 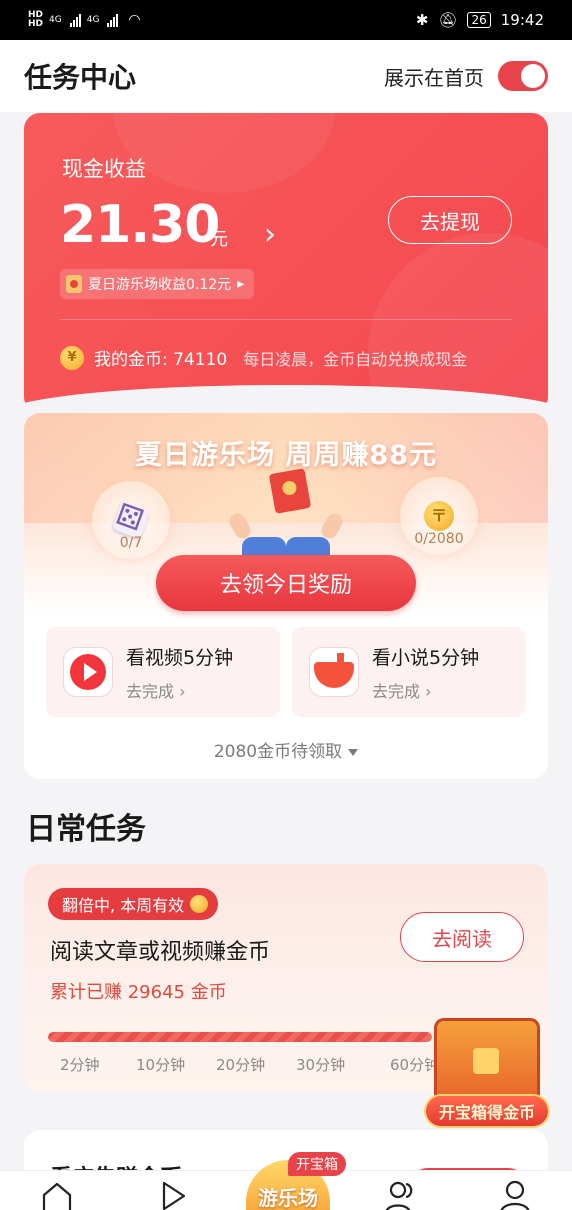 I want to click on reading-progress-bar, so click(x=240, y=1037).